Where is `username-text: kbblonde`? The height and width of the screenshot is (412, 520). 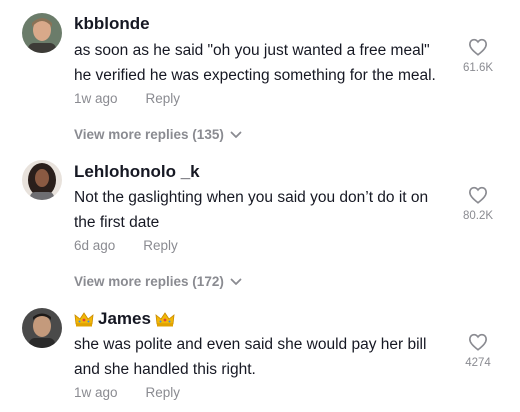
username-text: kbblonde is located at coordinates (112, 23).